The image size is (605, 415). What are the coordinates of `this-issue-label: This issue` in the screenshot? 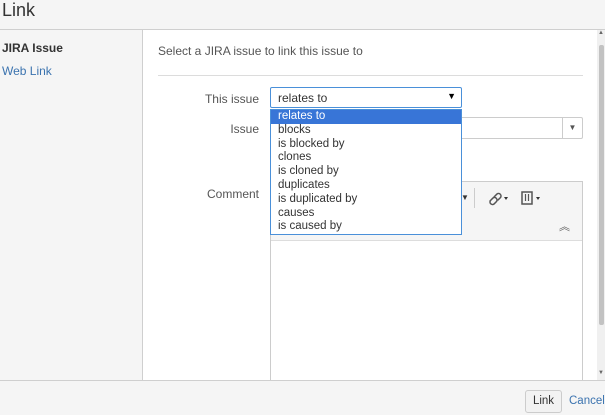 It's located at (231, 99).